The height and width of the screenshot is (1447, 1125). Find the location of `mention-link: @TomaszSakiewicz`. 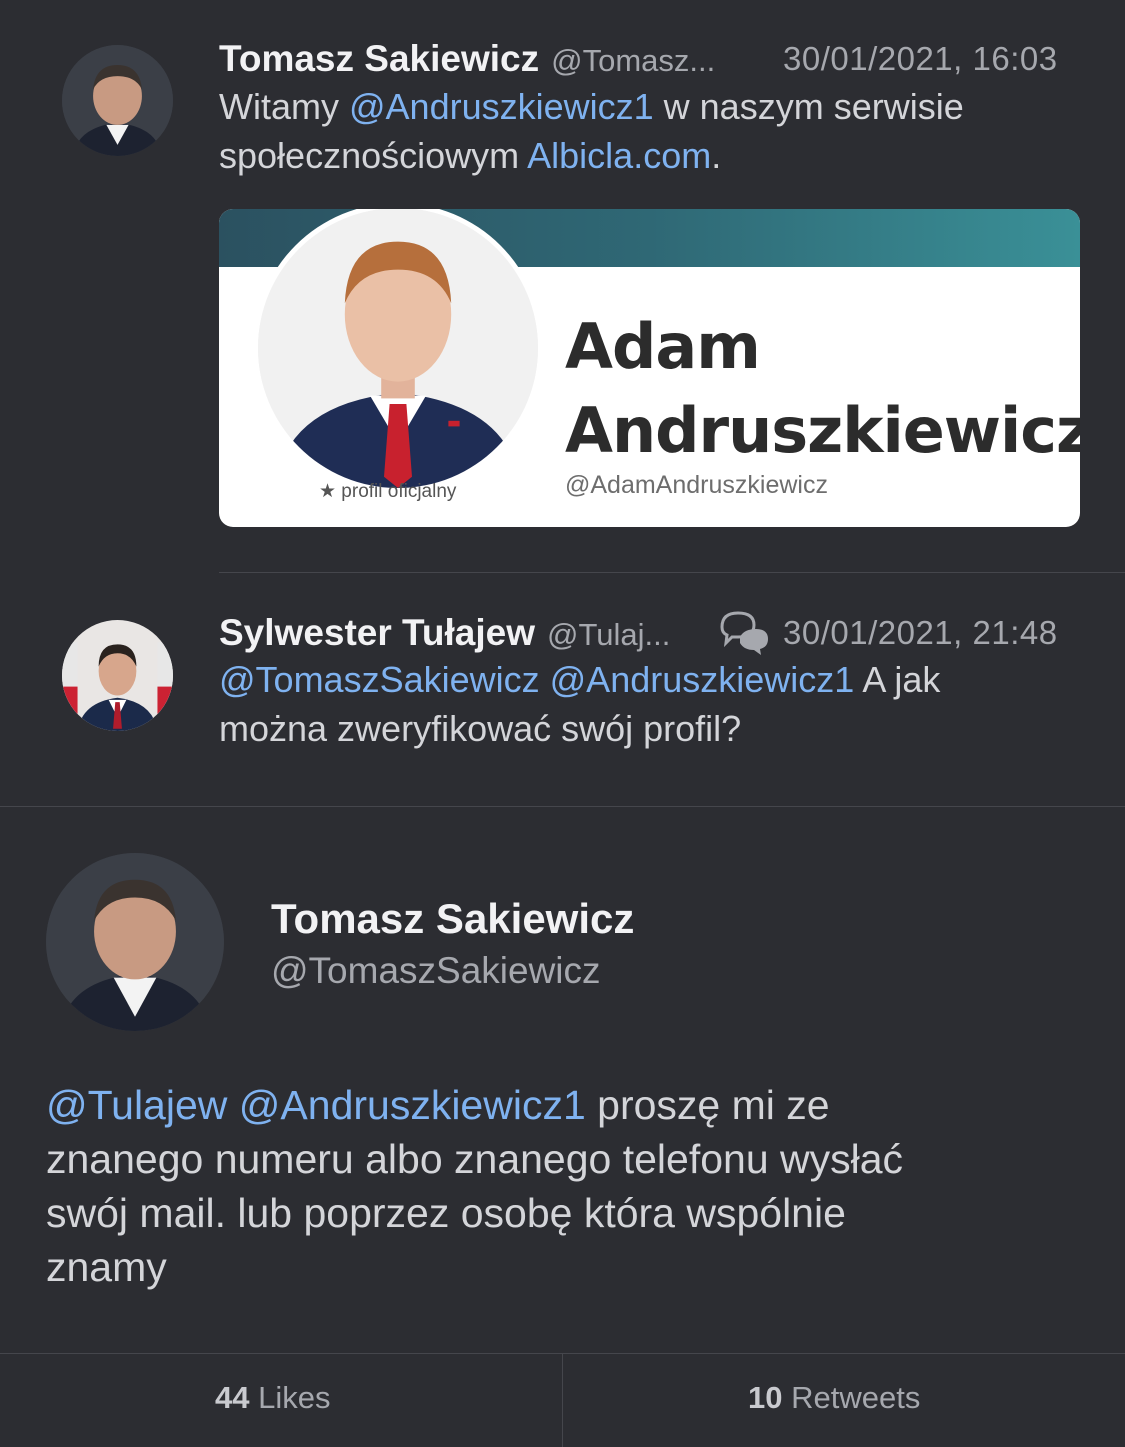

mention-link: @TomaszSakiewicz is located at coordinates (379, 679).